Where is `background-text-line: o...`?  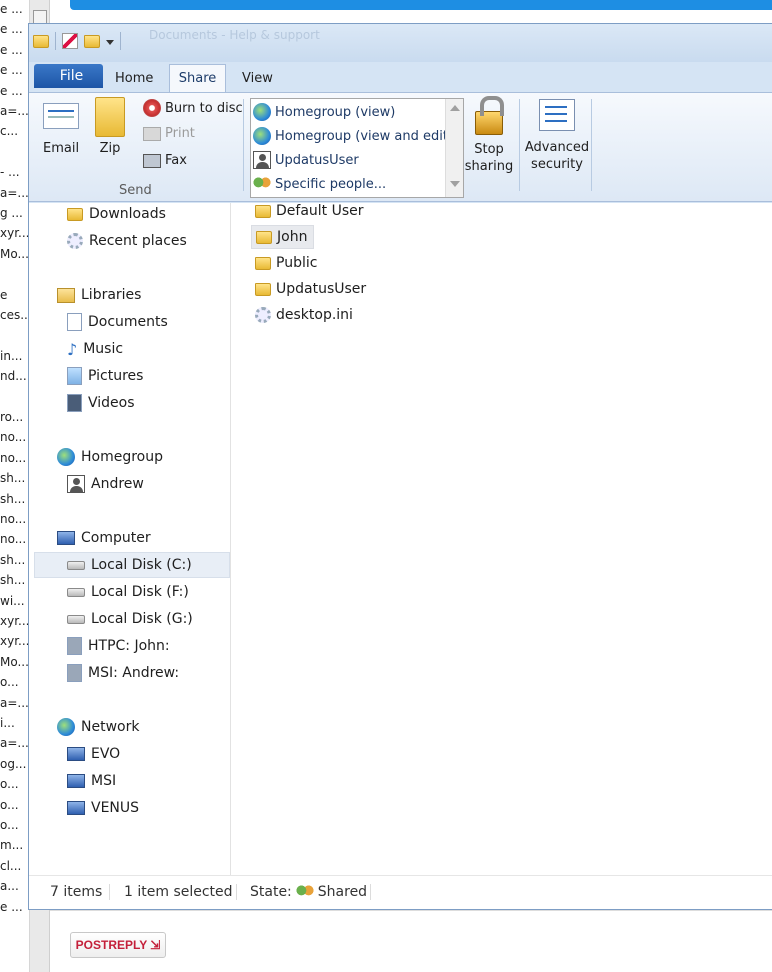
background-text-line: o... is located at coordinates (9, 825).